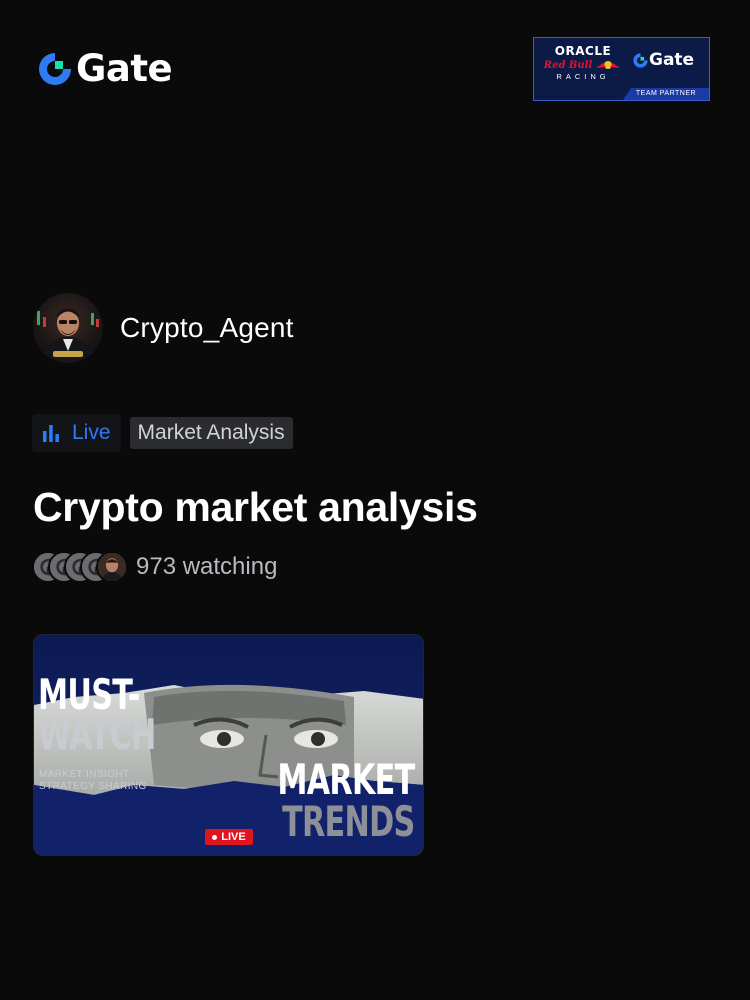 This screenshot has height=1000, width=750. What do you see at coordinates (80, 567) in the screenshot?
I see `viewer-avatars` at bounding box center [80, 567].